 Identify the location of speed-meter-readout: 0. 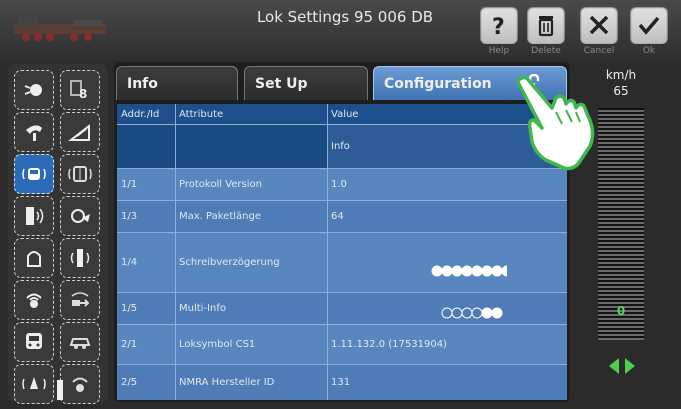
(621, 311).